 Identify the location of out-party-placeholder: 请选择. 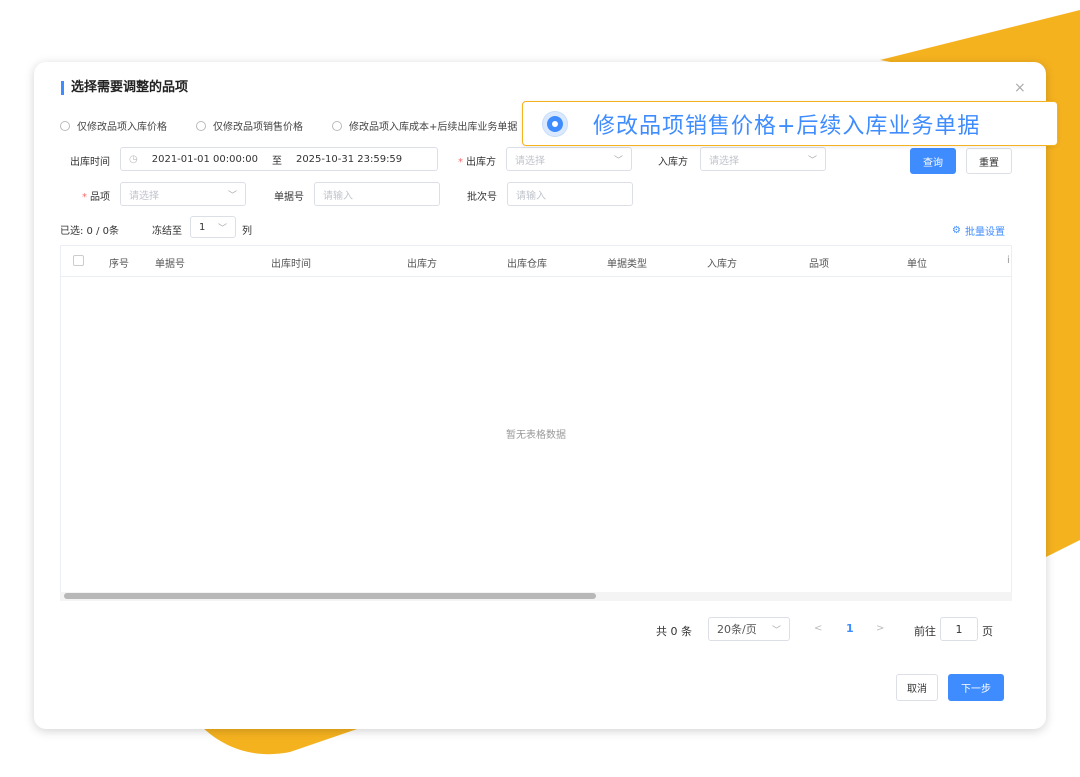
(530, 161).